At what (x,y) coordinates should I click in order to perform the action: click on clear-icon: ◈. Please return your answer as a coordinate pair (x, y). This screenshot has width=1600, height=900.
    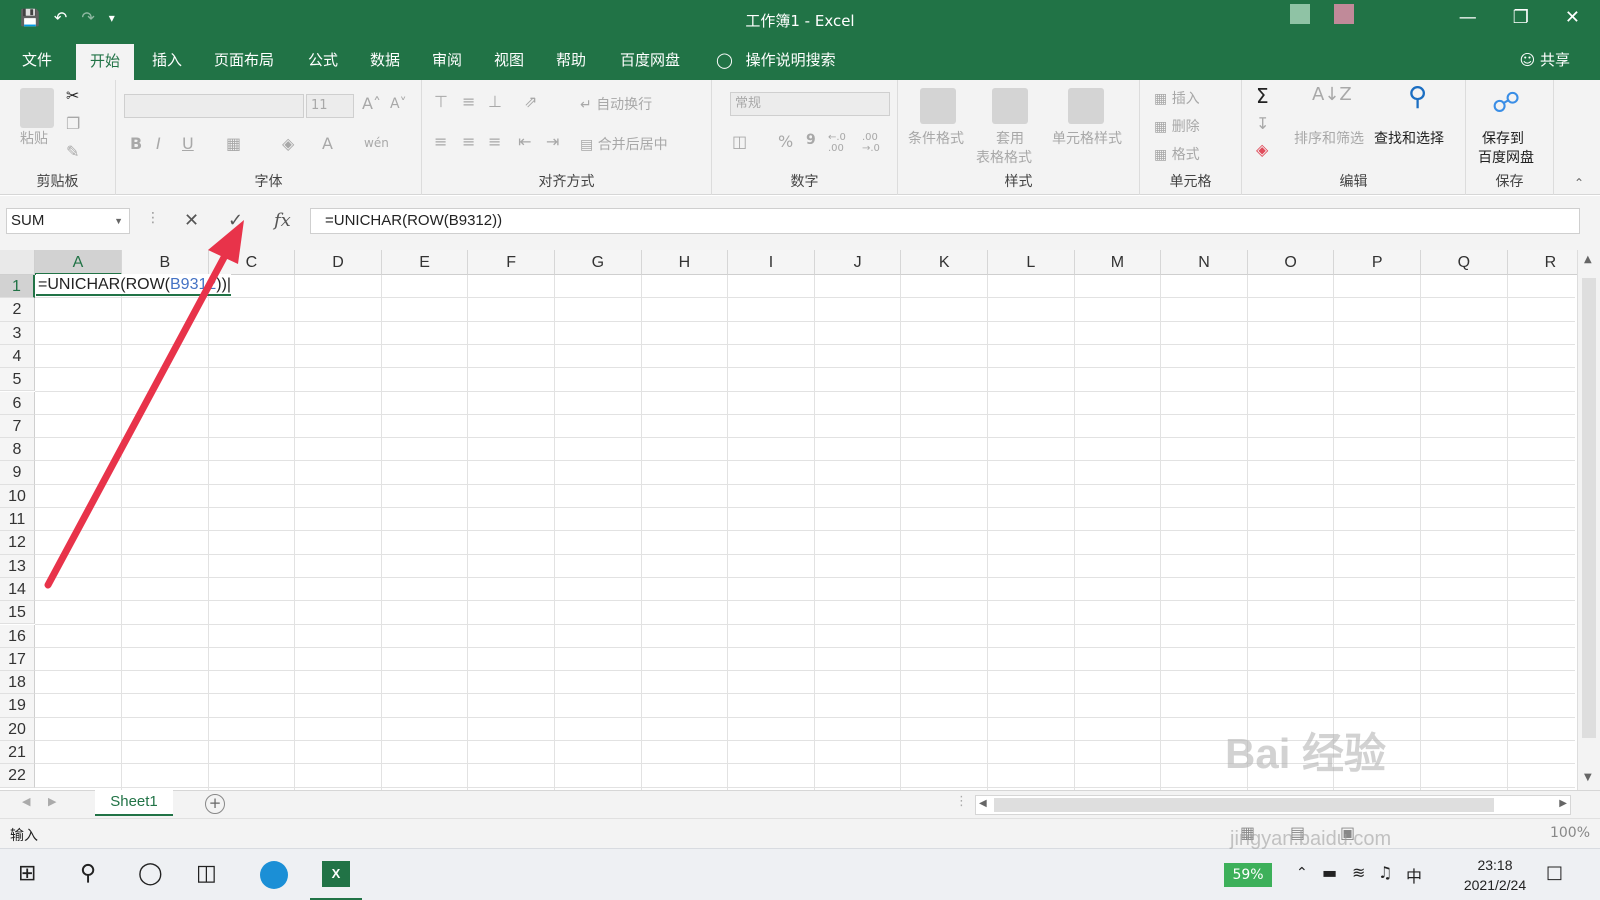
    Looking at the image, I should click on (1262, 149).